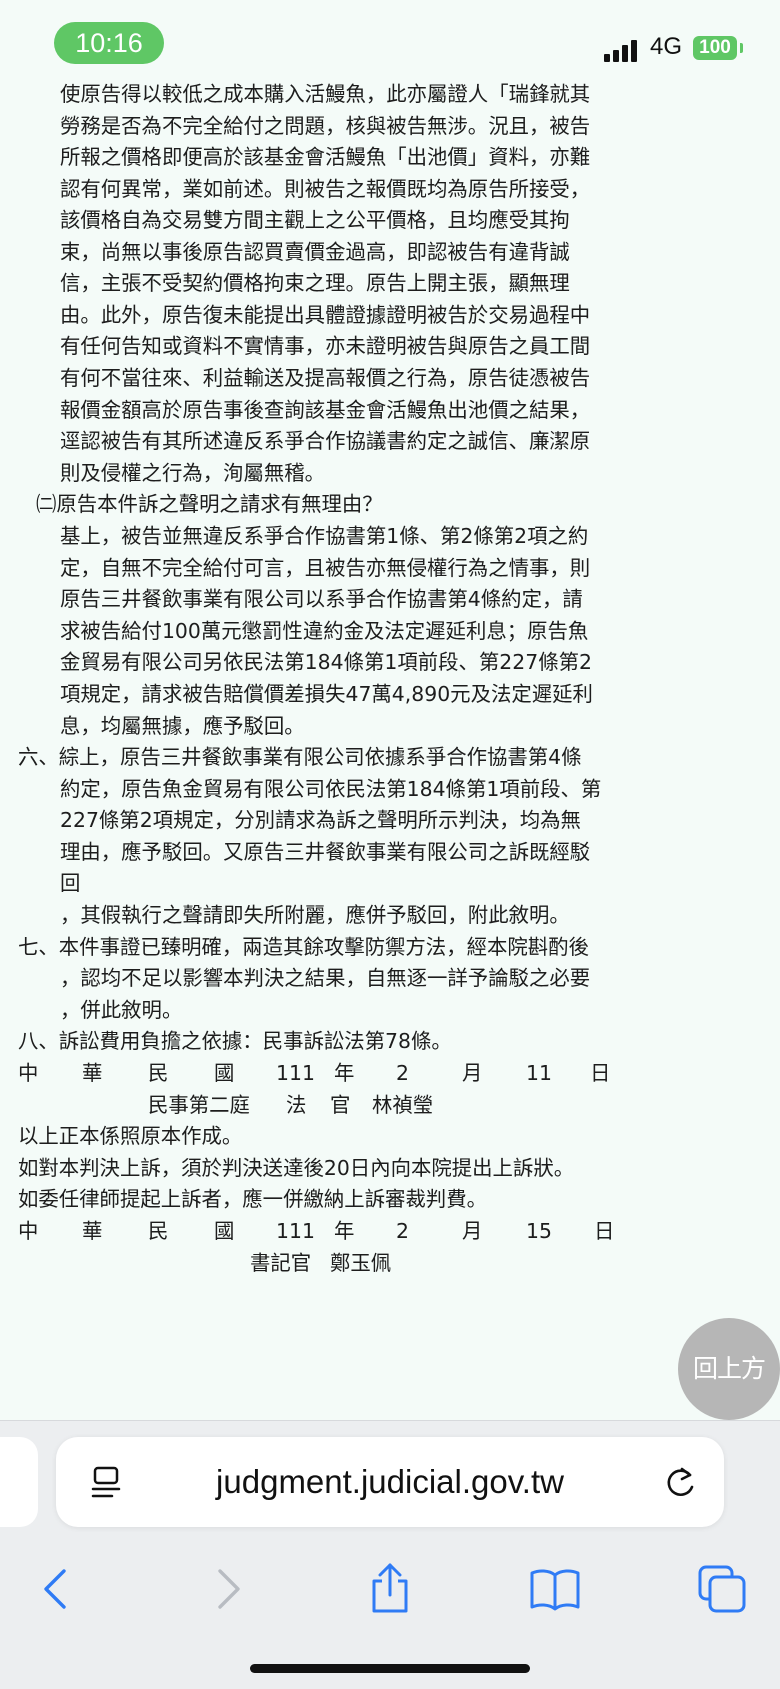 The height and width of the screenshot is (1689, 780). What do you see at coordinates (325, 346) in the screenshot?
I see `doc-line: 有任何告知或資料不實情事，亦未證明被告與原告之員工間` at bounding box center [325, 346].